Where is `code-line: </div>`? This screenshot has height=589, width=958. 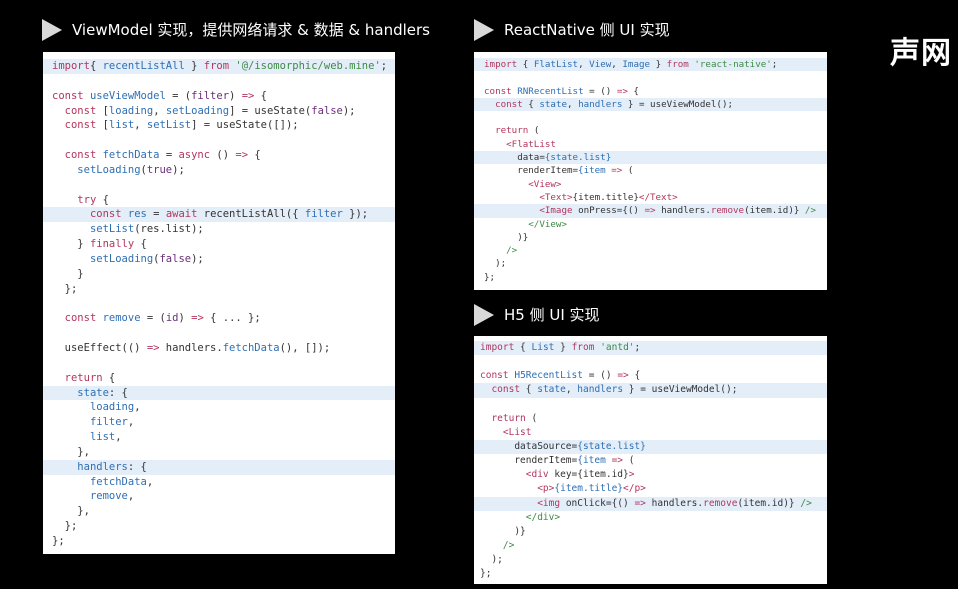
code-line: </div> is located at coordinates (650, 518).